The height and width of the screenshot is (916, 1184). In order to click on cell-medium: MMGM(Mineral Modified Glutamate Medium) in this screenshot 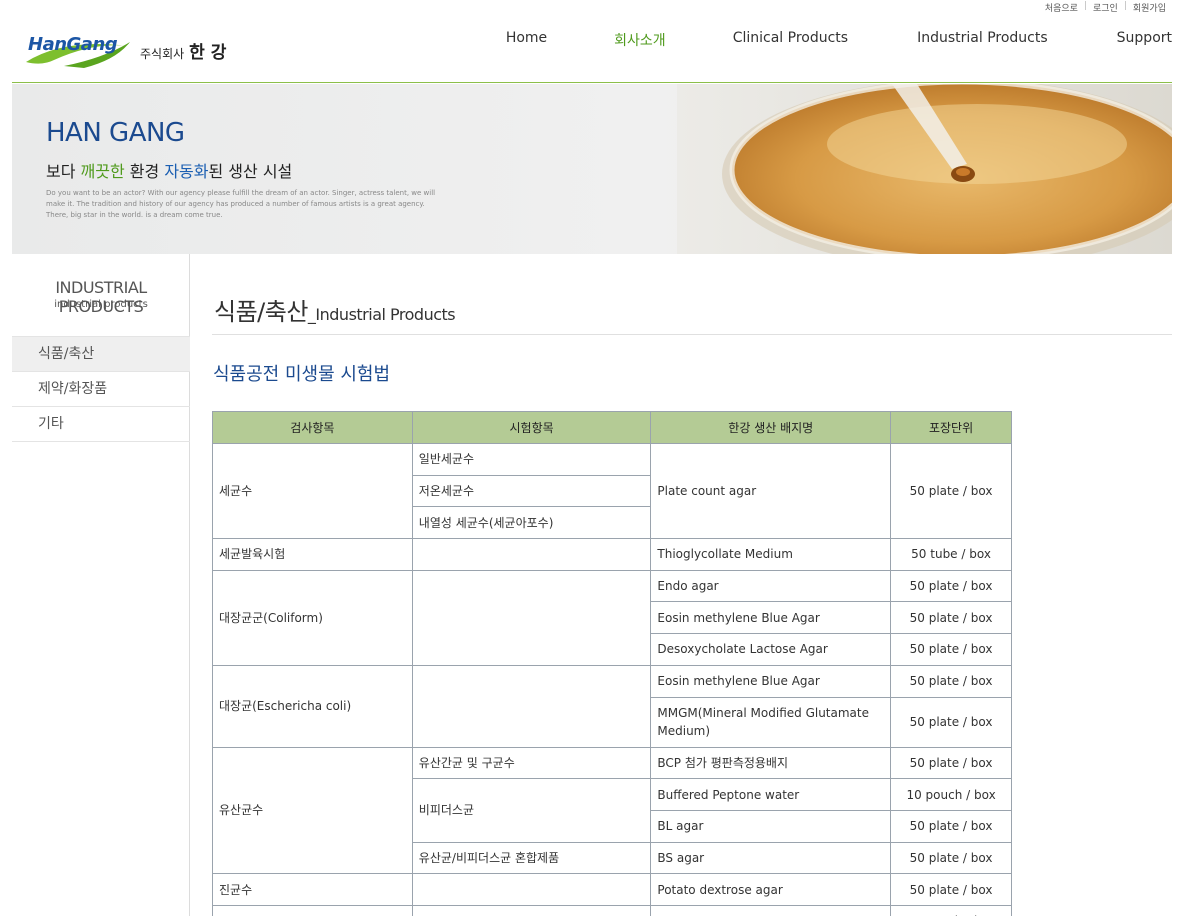, I will do `click(771, 722)`.